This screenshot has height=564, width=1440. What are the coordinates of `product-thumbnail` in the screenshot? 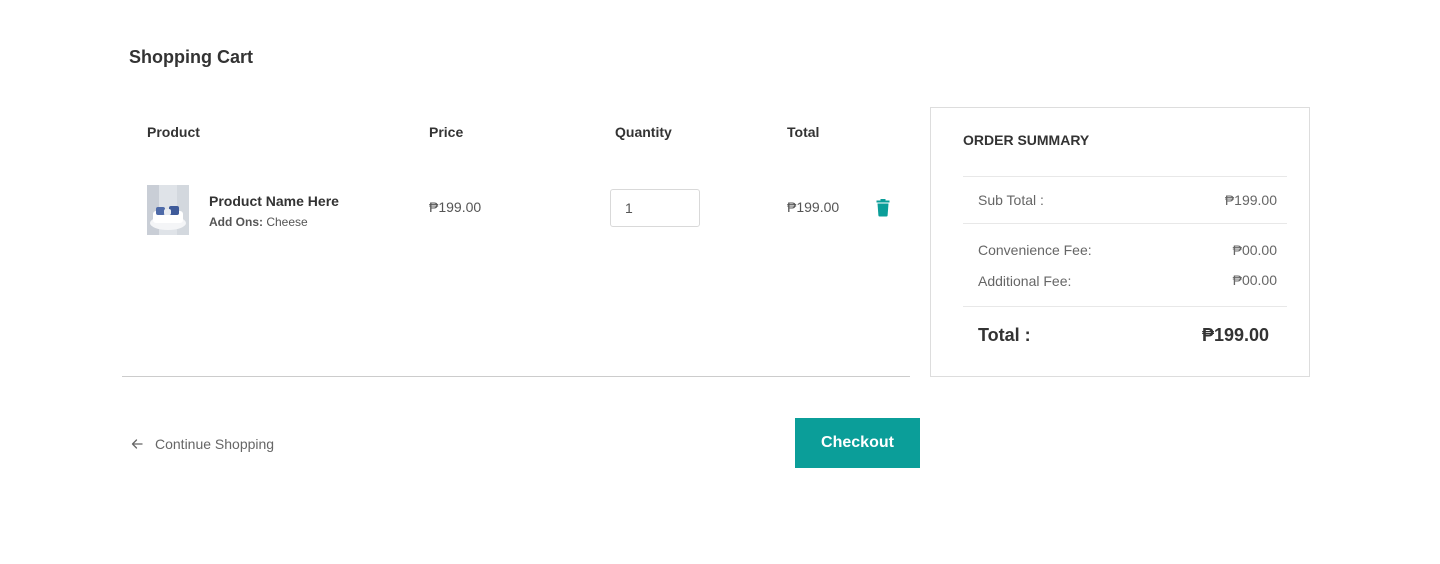 It's located at (168, 210).